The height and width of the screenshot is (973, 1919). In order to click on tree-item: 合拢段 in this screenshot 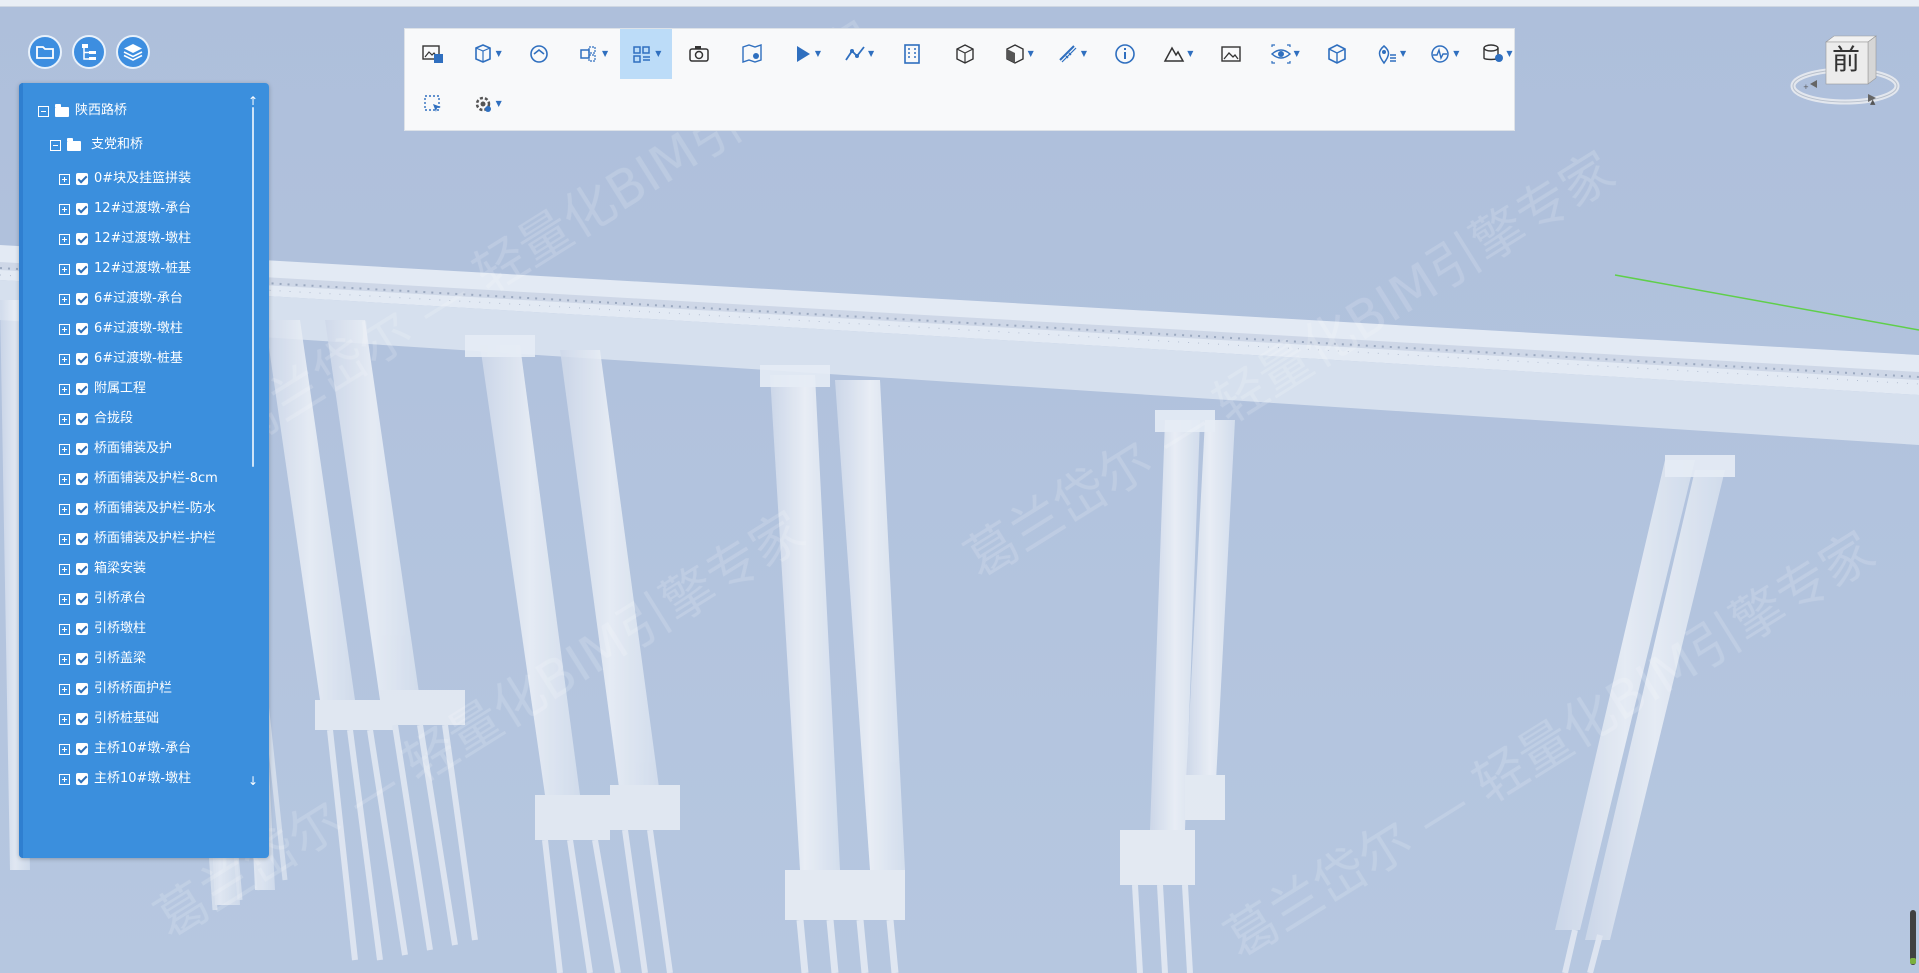, I will do `click(96, 419)`.